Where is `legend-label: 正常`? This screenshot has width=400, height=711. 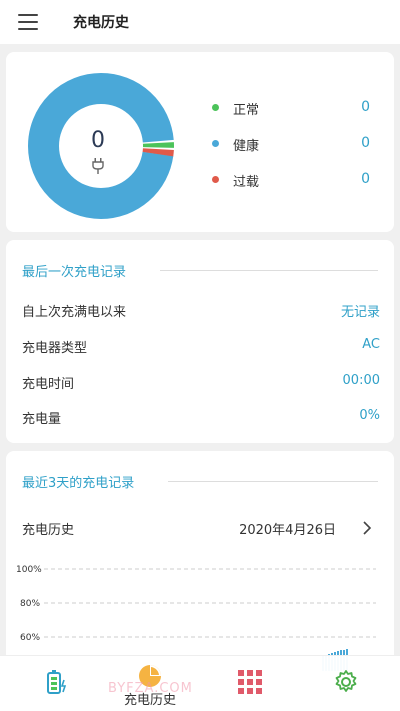 legend-label: 正常 is located at coordinates (246, 110).